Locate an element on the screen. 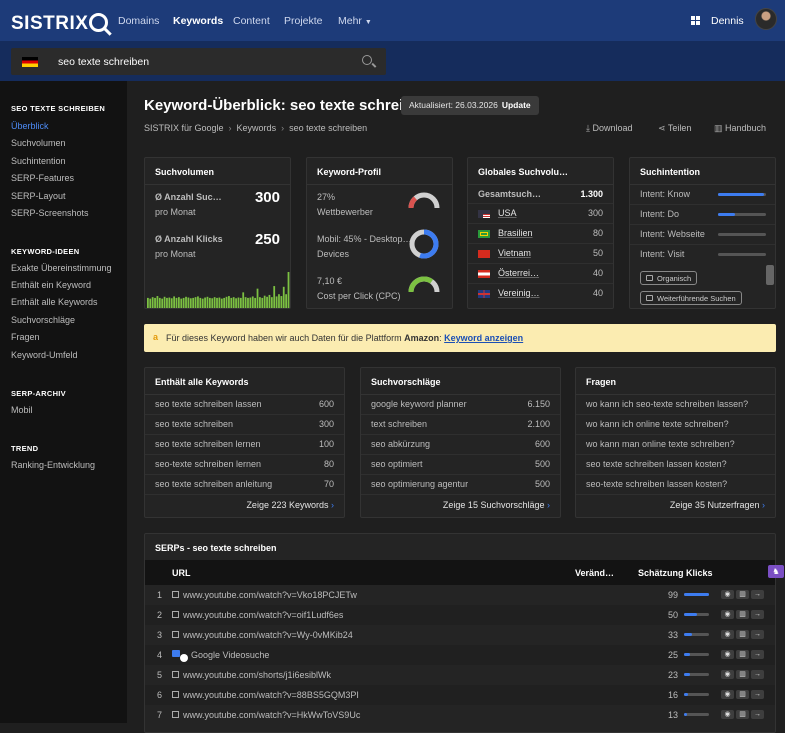 The image size is (785, 733). sidebar-item-mobil: Mobil is located at coordinates (22, 410).